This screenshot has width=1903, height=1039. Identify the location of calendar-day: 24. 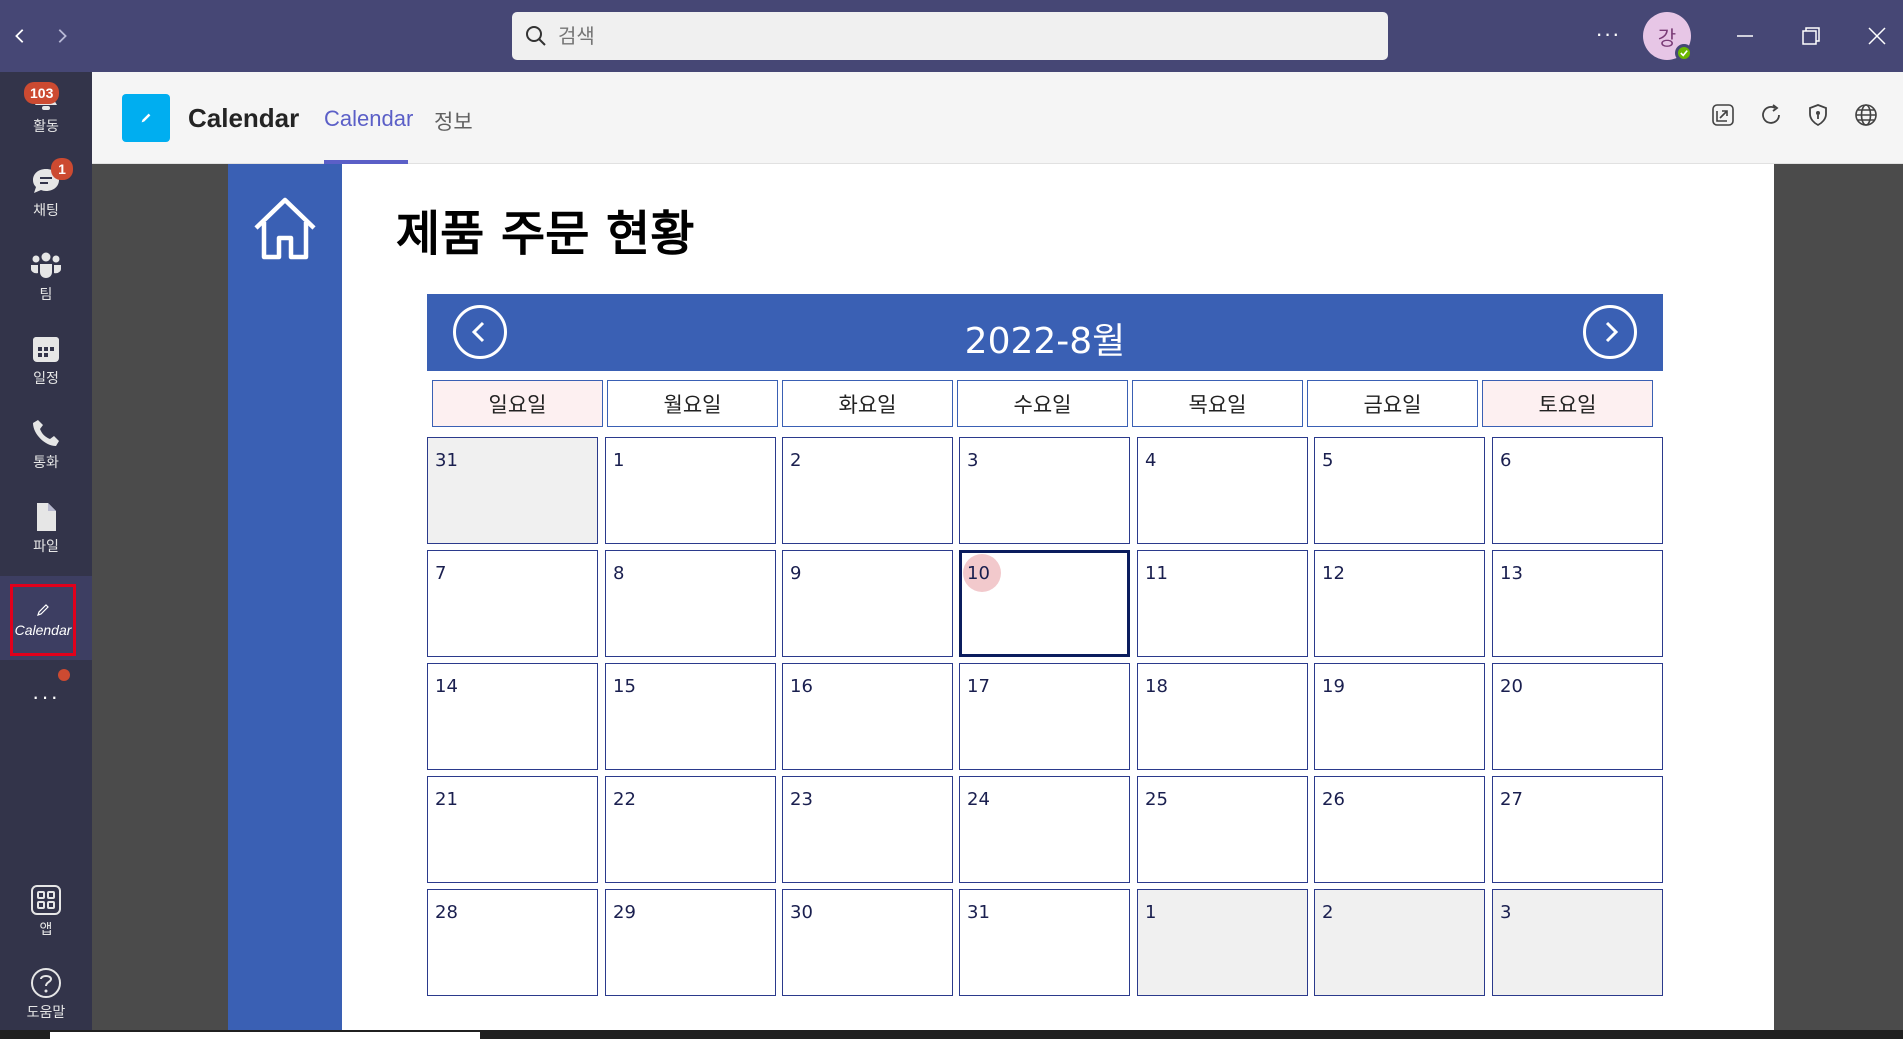
(1044, 829).